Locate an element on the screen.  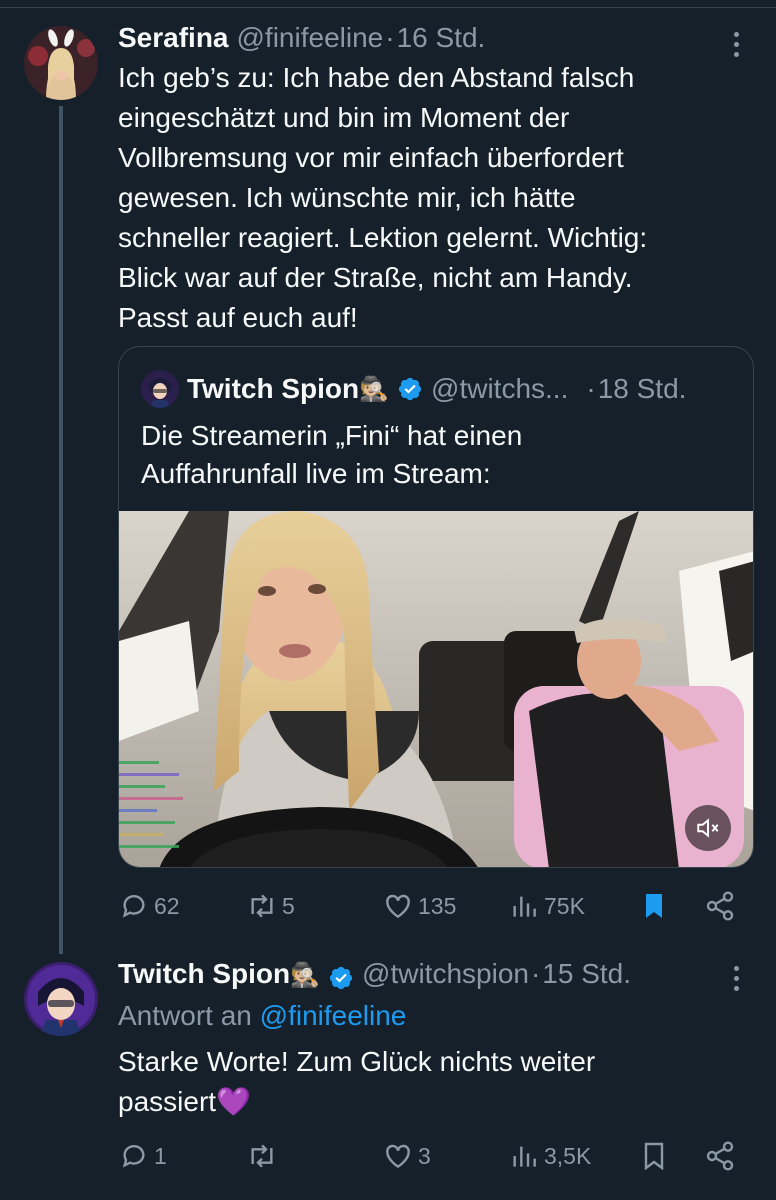
retweet-button is located at coordinates (264, 1156).